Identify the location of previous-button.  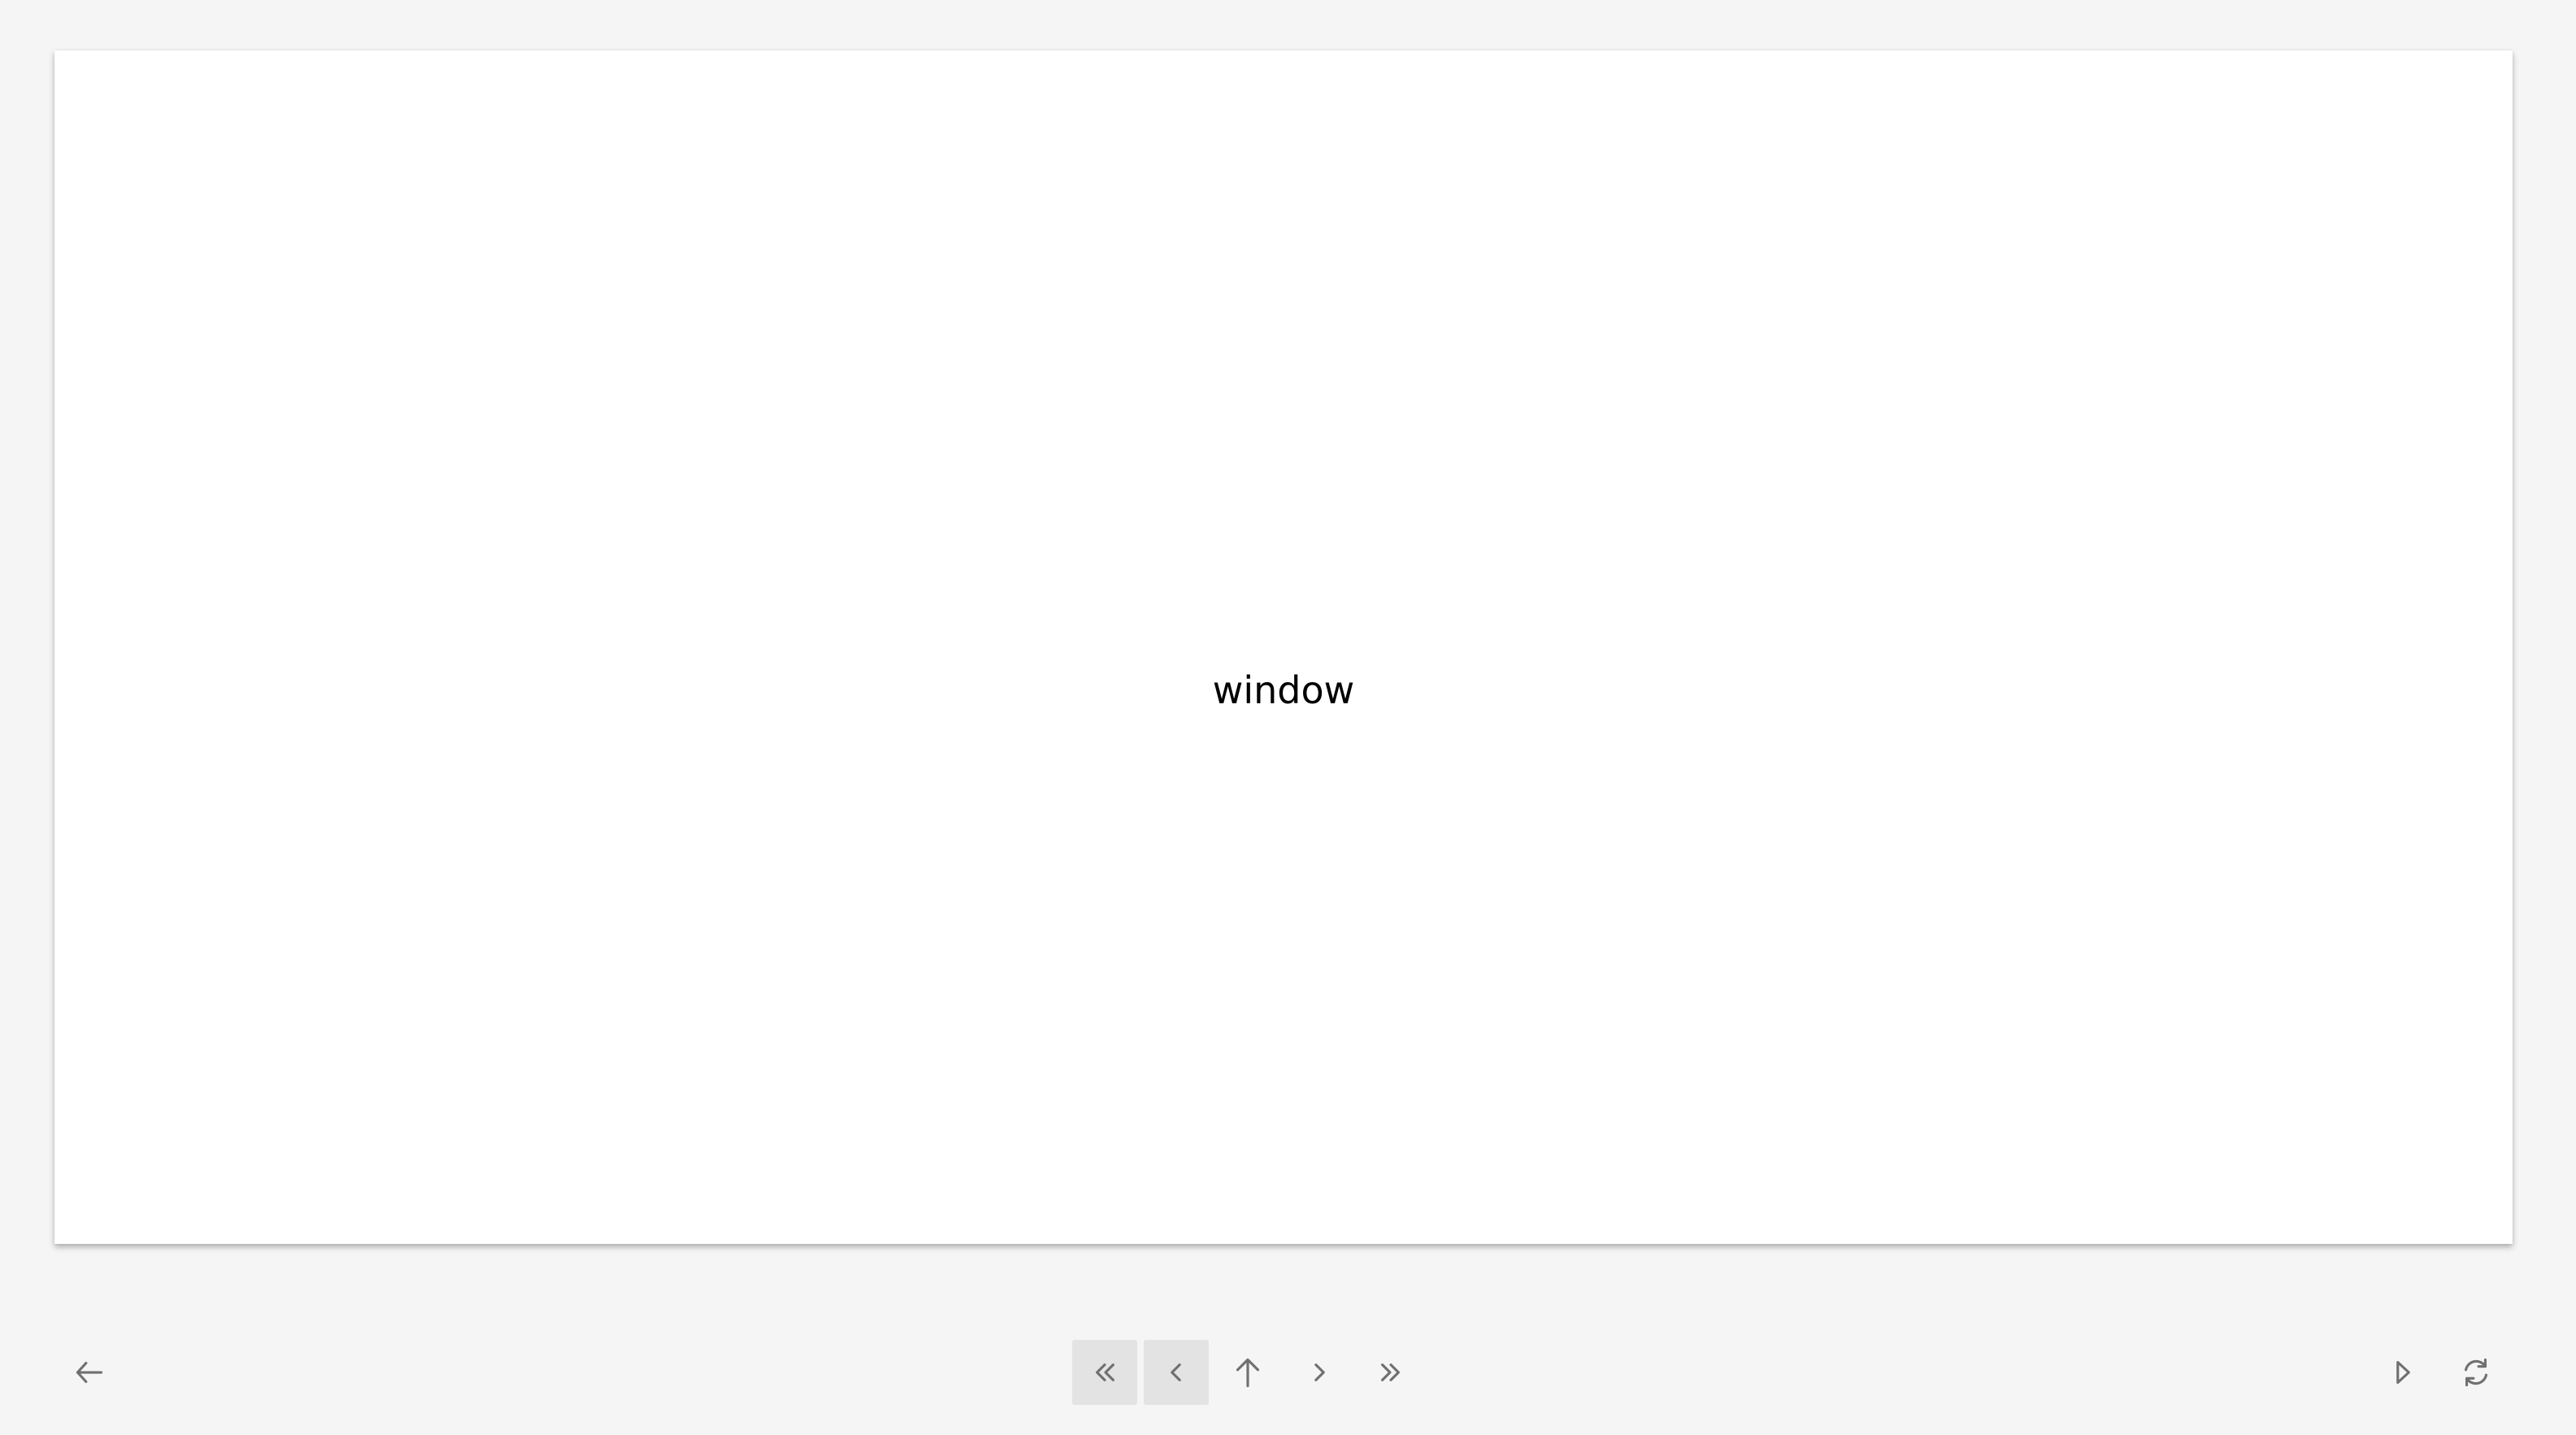
(1176, 1373).